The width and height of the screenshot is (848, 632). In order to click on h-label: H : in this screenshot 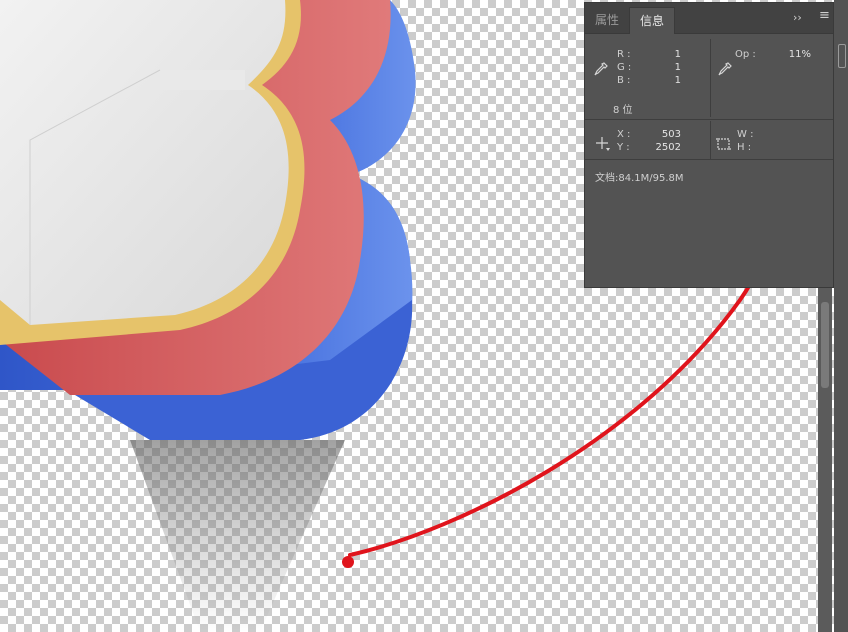, I will do `click(744, 147)`.